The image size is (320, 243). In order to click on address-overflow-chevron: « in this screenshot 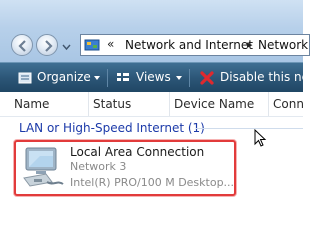, I will do `click(110, 44)`.